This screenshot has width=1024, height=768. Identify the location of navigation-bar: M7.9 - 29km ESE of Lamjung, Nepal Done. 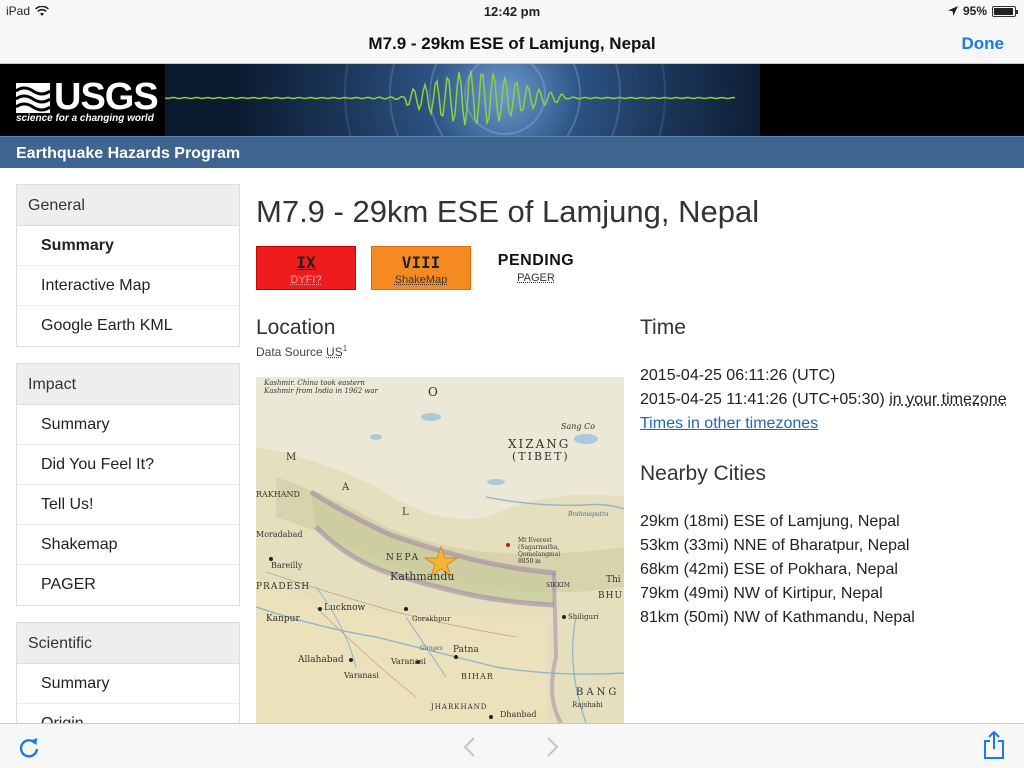
(512, 43).